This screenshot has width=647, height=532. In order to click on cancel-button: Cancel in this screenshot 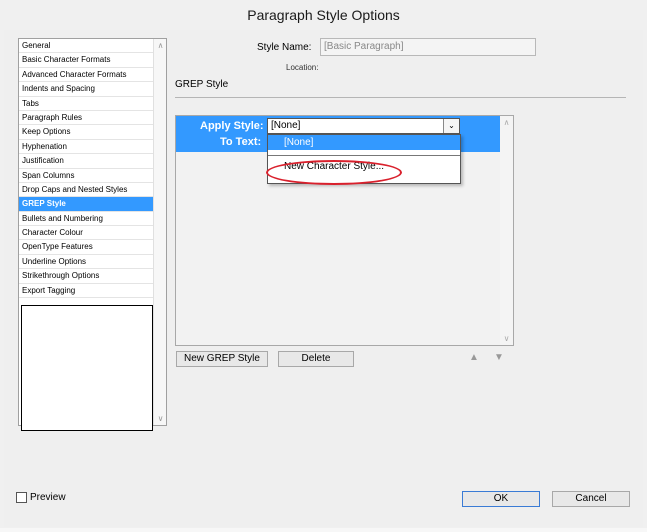, I will do `click(591, 499)`.